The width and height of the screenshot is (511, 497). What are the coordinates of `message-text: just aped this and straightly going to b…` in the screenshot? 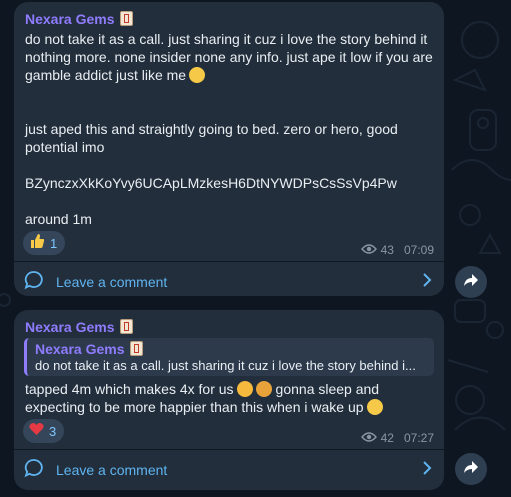 It's located at (213, 138).